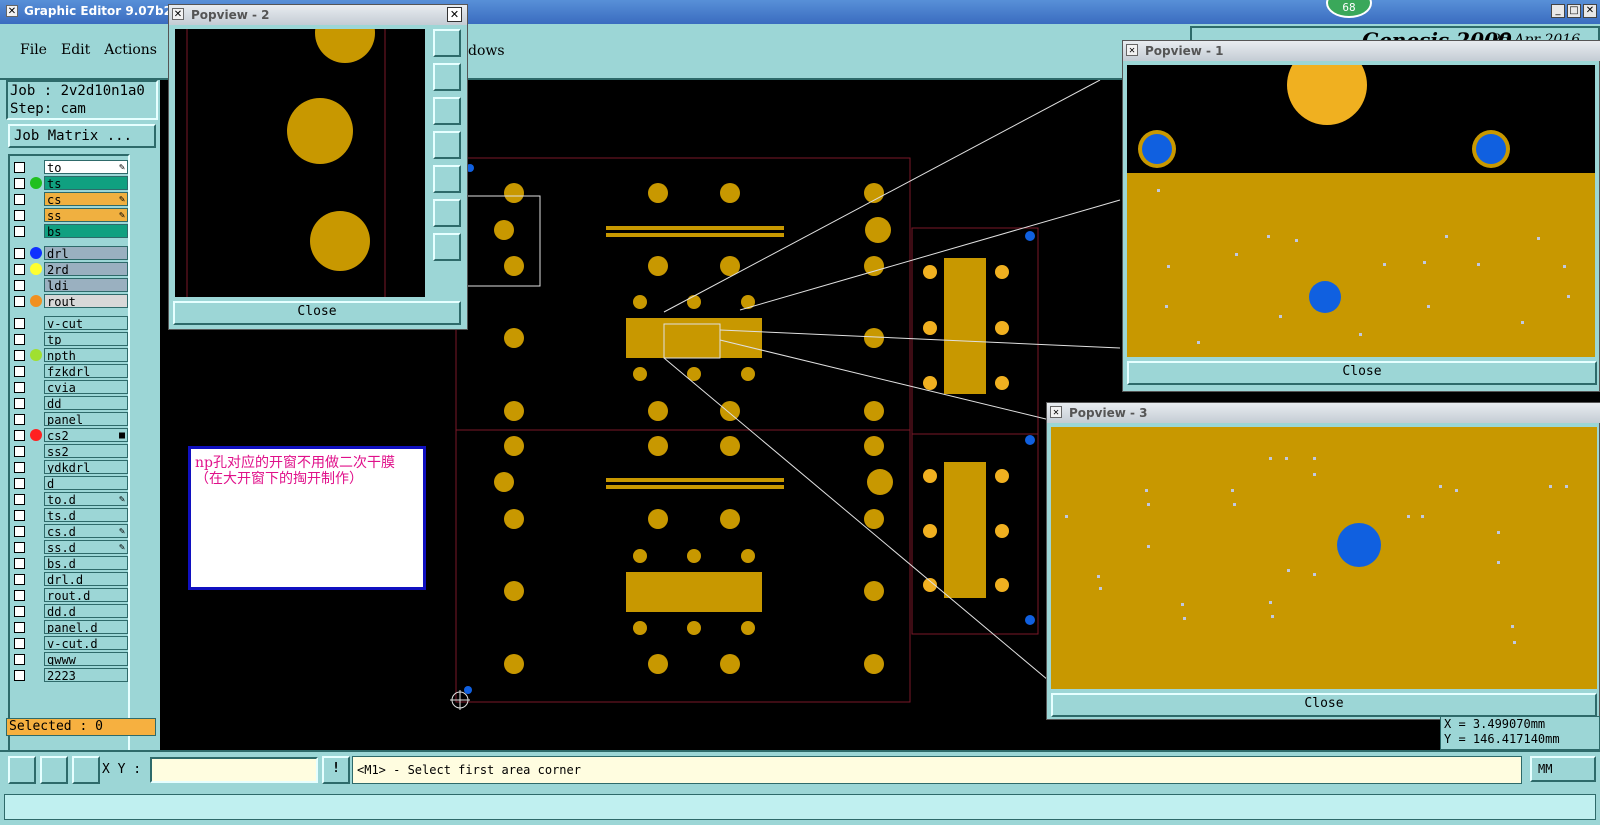  What do you see at coordinates (86, 531) in the screenshot?
I see `layer-name: cs.d ✎` at bounding box center [86, 531].